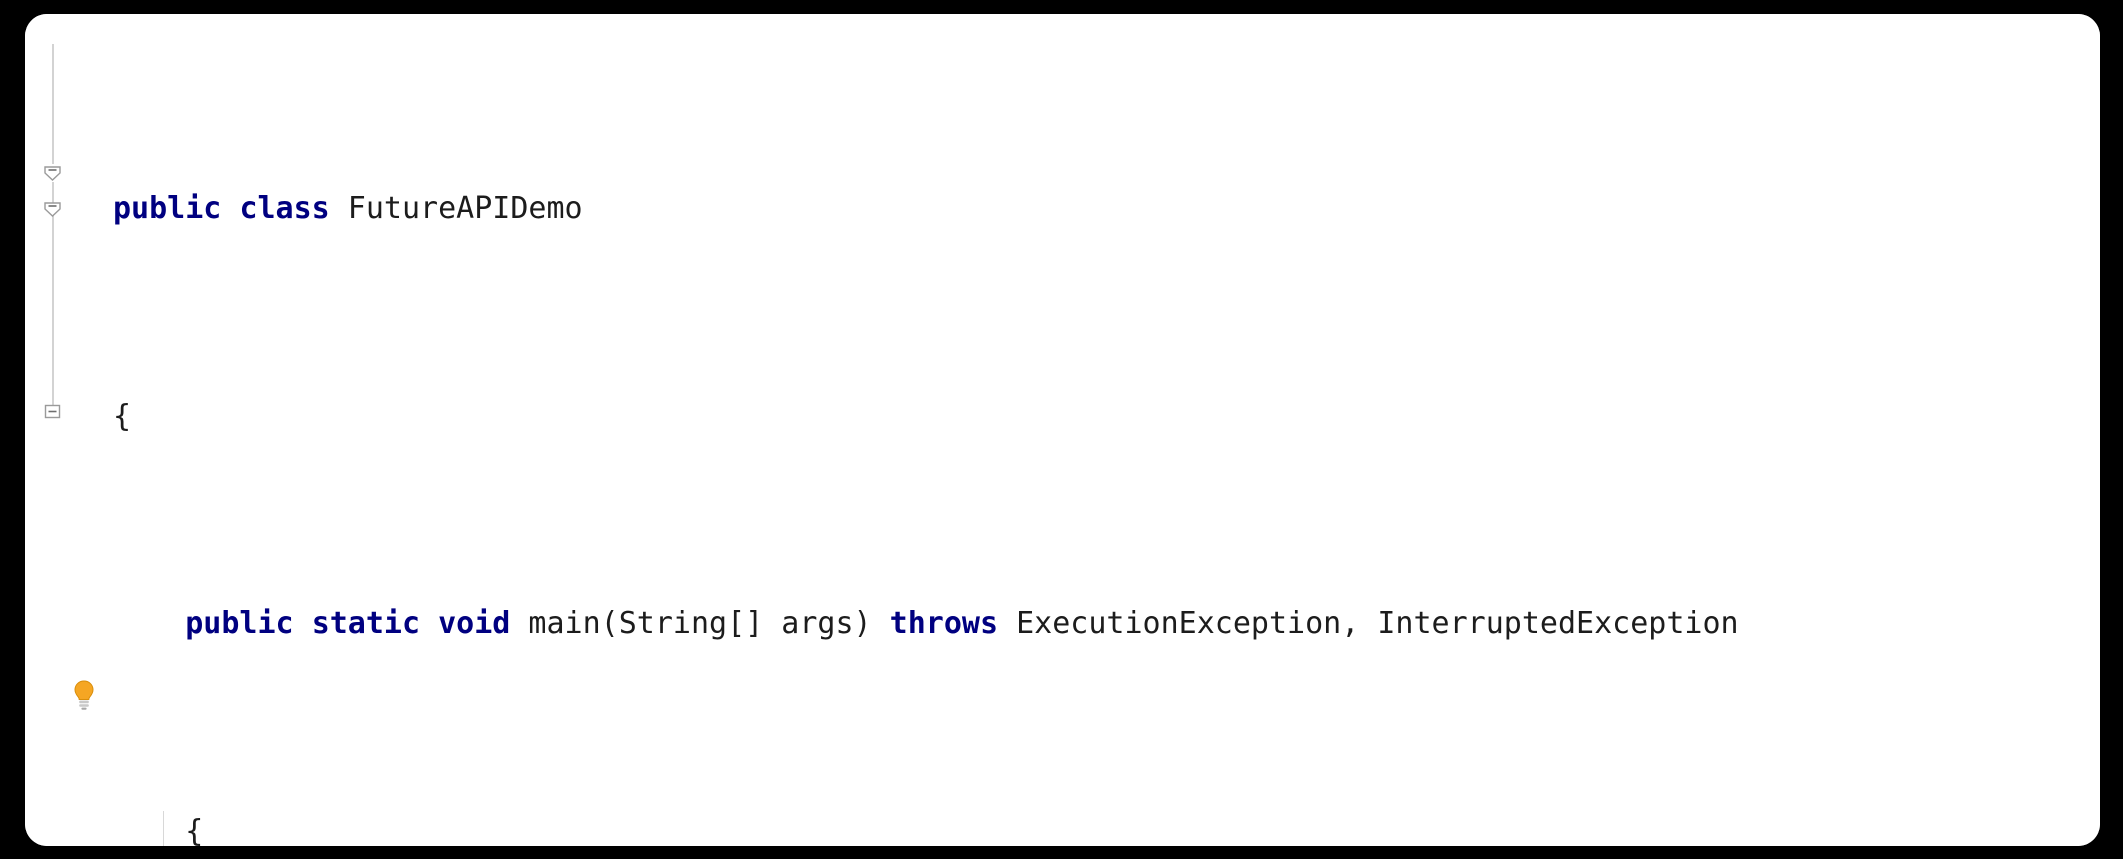 This screenshot has width=2123, height=859. I want to click on keyword-class: class, so click(284, 208).